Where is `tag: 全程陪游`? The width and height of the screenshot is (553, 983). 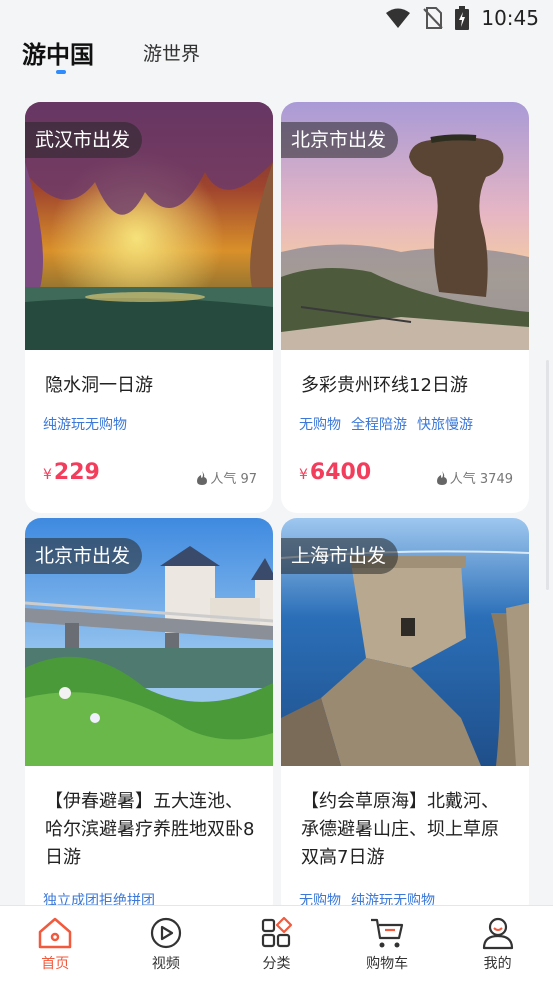 tag: 全程陪游 is located at coordinates (379, 425).